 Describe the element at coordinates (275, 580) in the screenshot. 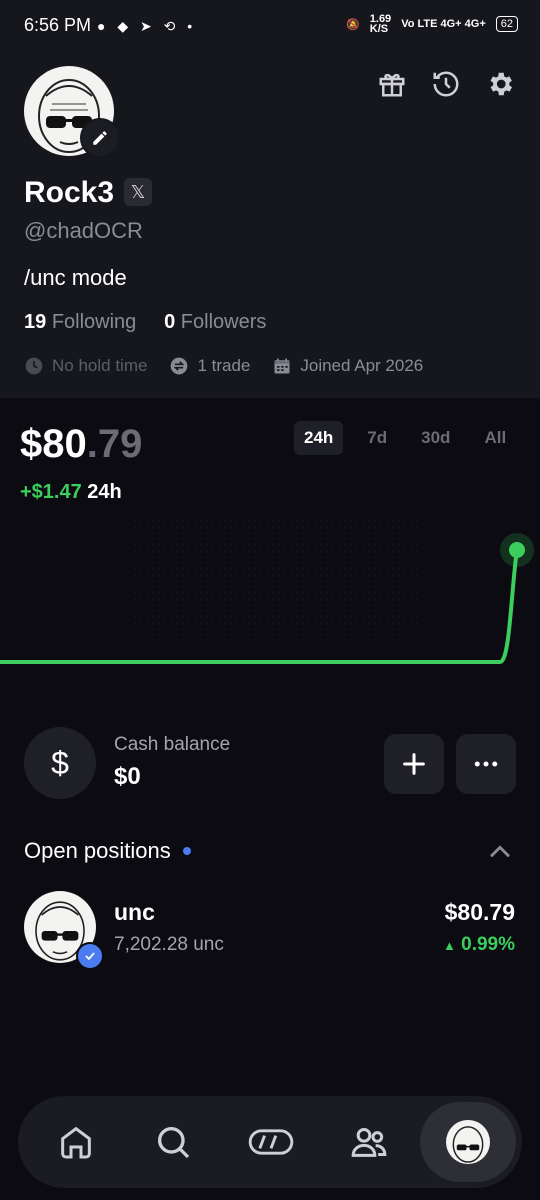

I see `chart-watermark` at that location.